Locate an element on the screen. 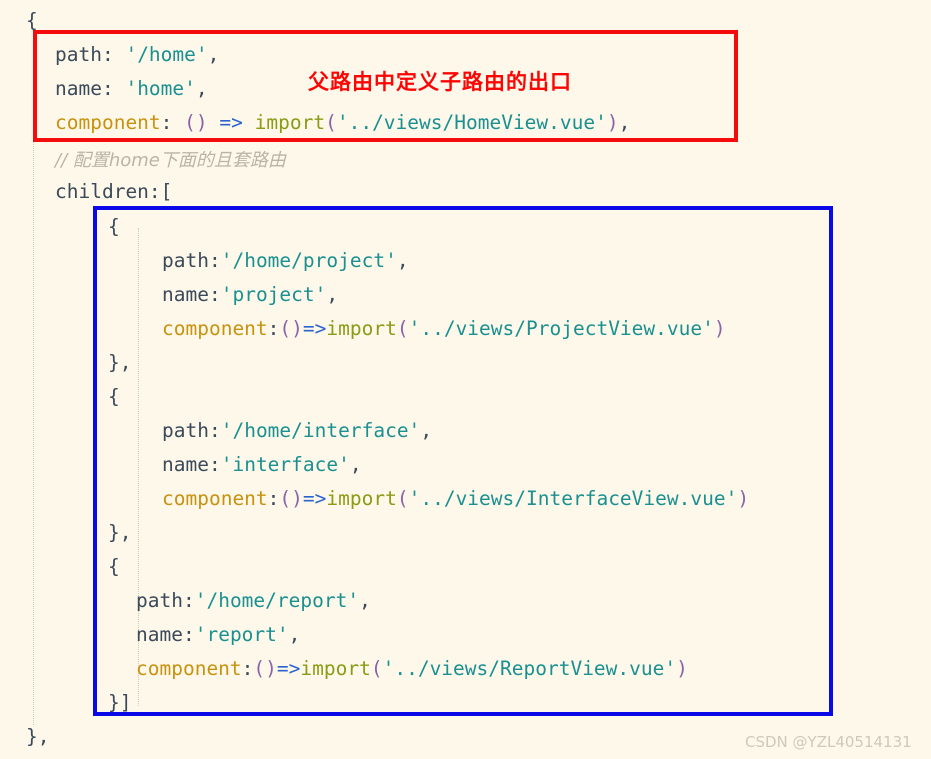 This screenshot has height=759, width=931. indent-guide is located at coordinates (34, 432).